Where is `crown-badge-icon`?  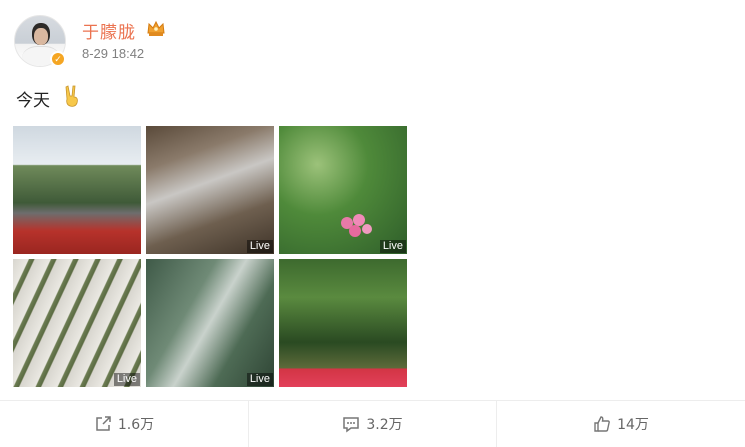 crown-badge-icon is located at coordinates (156, 28).